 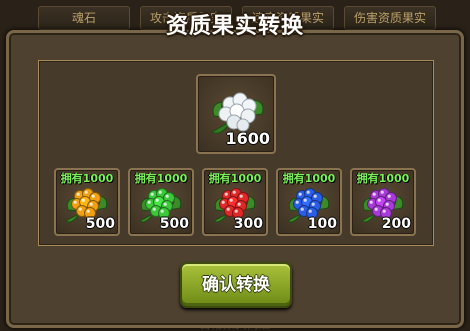 I want to click on source-amount: 300, so click(x=248, y=224).